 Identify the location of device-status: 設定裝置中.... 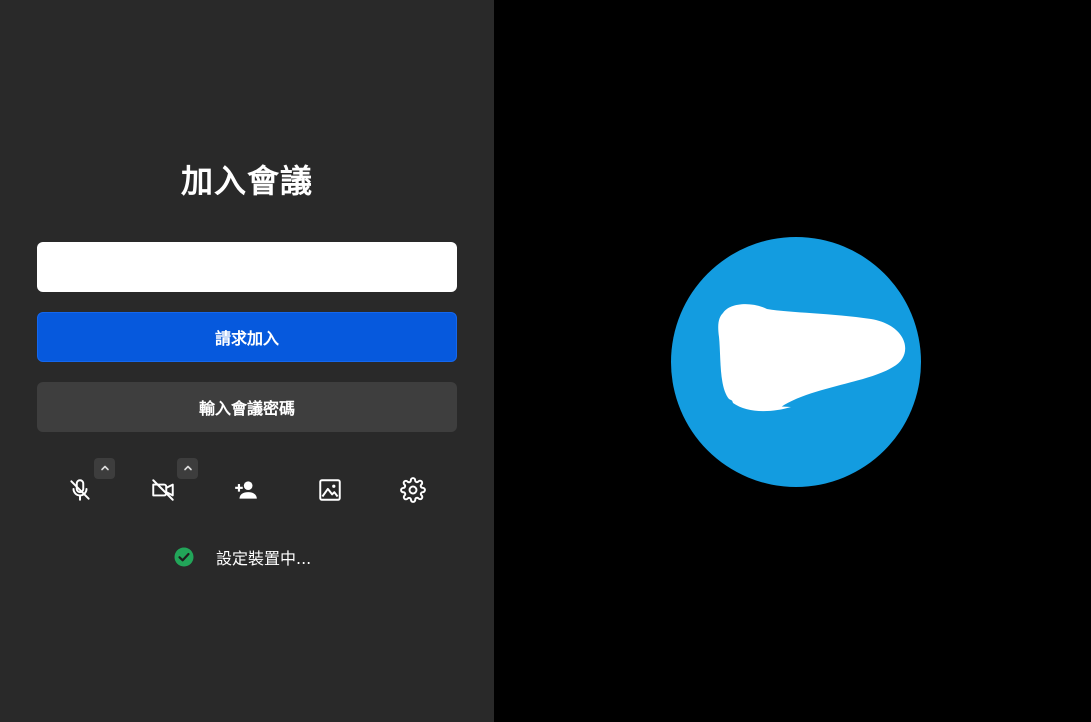
(242, 557).